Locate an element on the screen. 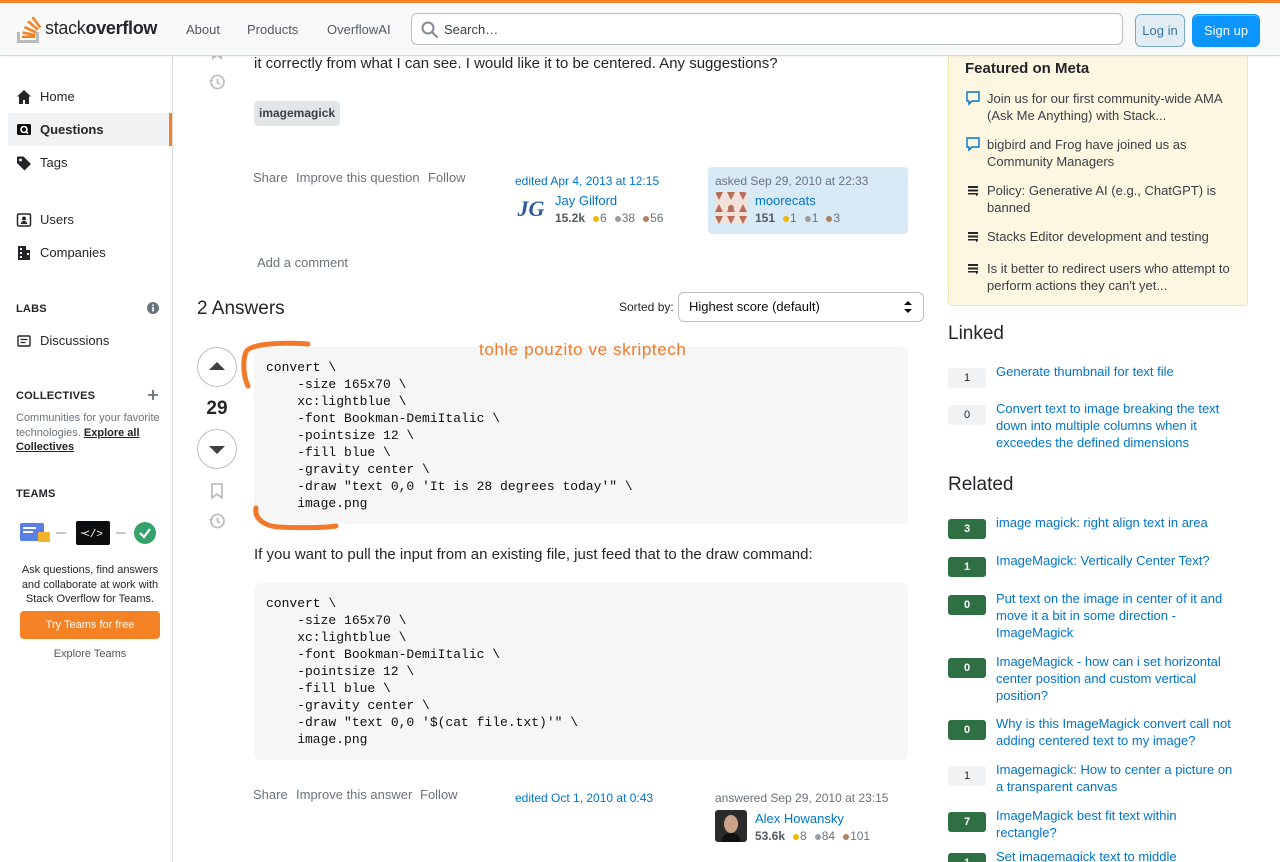 This screenshot has width=1280, height=862. editor-username: Jay Gilford is located at coordinates (586, 200).